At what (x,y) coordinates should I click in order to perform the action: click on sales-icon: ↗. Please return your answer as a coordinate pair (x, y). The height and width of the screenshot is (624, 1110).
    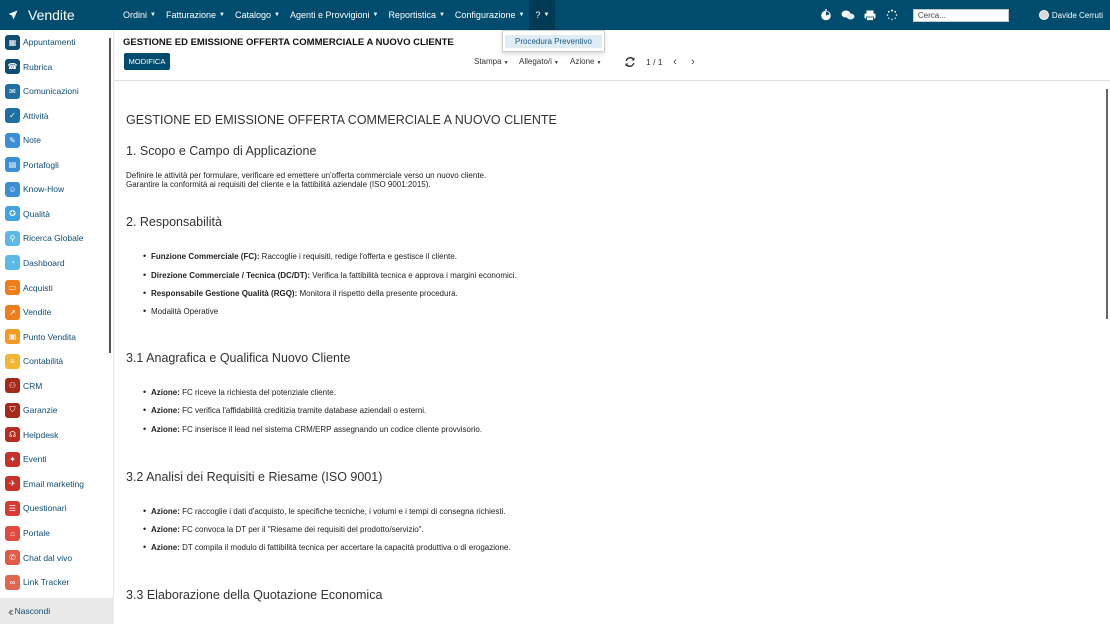
    Looking at the image, I should click on (12, 312).